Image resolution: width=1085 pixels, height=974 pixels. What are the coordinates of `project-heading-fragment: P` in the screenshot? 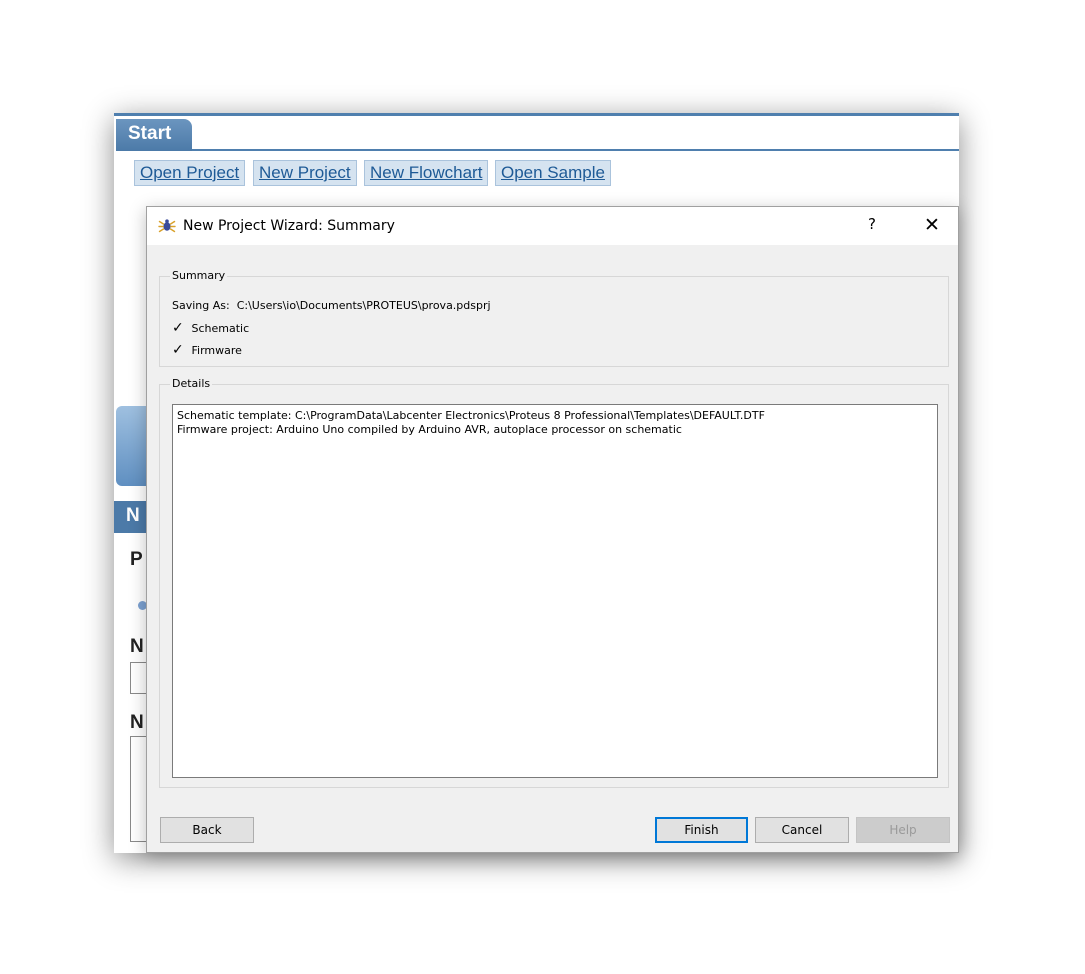 It's located at (136, 559).